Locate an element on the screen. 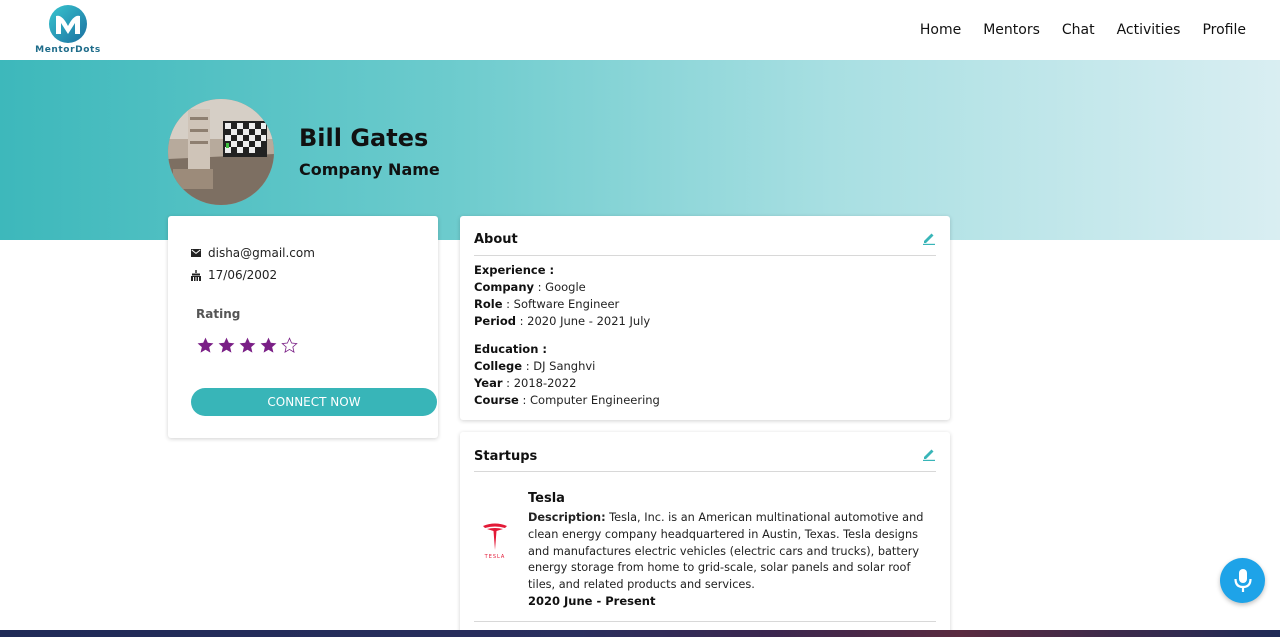 The height and width of the screenshot is (637, 1280). experience-role: Role : Software Engineer is located at coordinates (547, 304).